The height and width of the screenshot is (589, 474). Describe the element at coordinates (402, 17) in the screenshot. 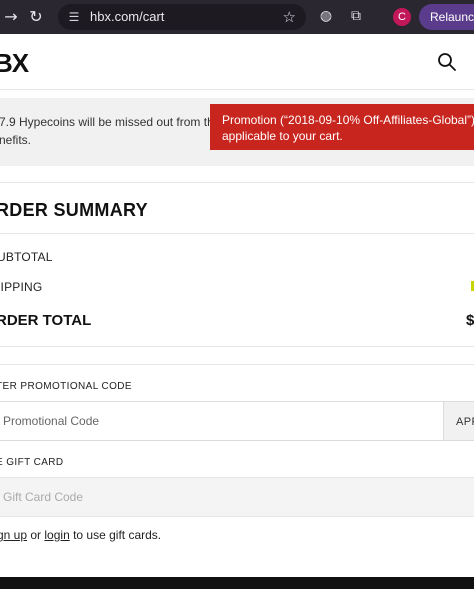

I see `profile-avatar: C` at that location.